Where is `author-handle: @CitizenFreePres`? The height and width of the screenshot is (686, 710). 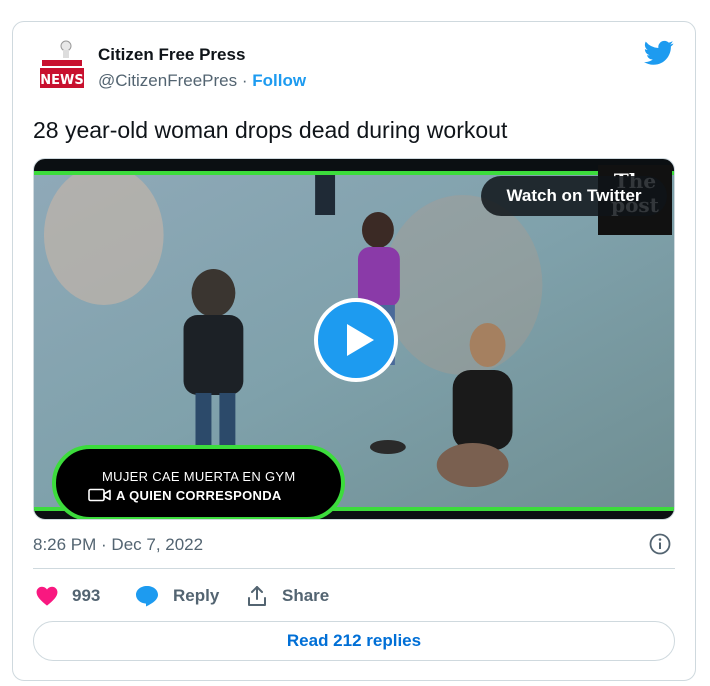 author-handle: @CitizenFreePres is located at coordinates (167, 80).